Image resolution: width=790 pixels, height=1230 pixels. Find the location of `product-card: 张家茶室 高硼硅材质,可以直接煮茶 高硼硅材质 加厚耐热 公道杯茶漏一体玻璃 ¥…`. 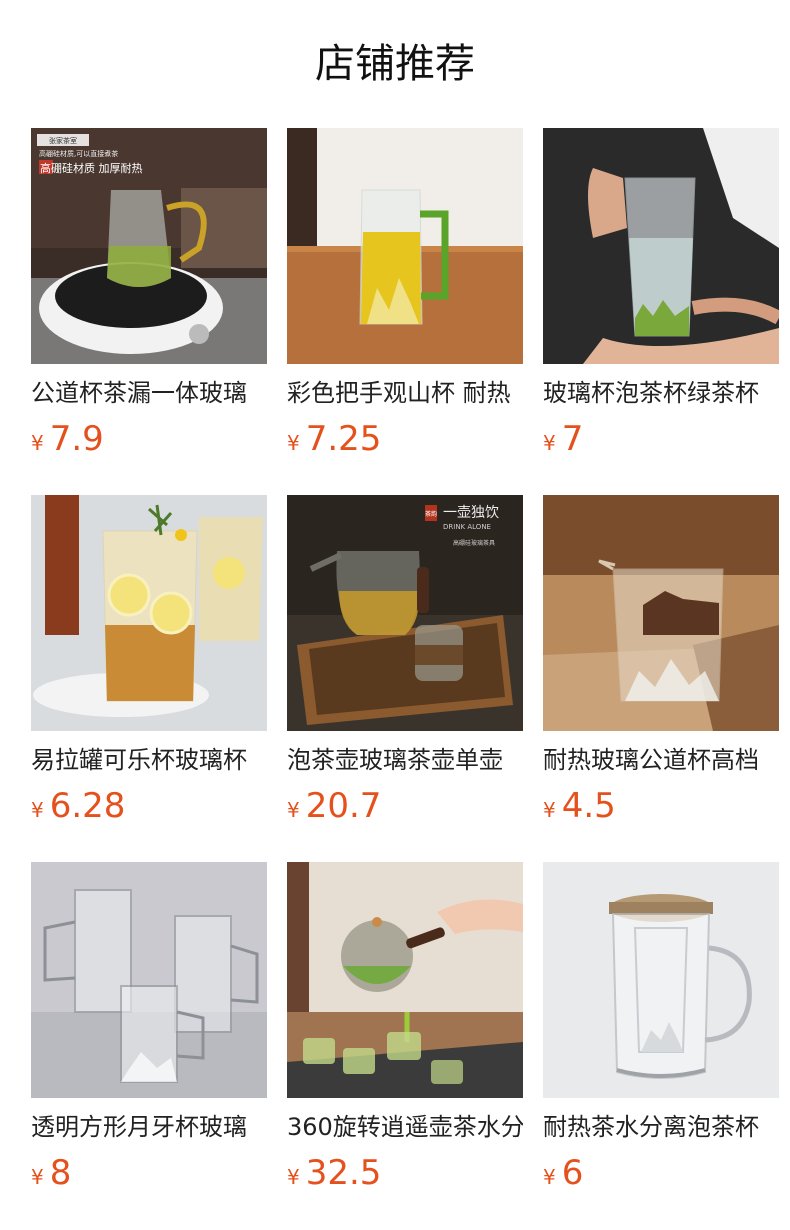

product-card: 张家茶室 高硼硅材质,可以直接煮茶 高硼硅材质 加厚耐热 公道杯茶漏一体玻璃 ¥… is located at coordinates (149, 294).